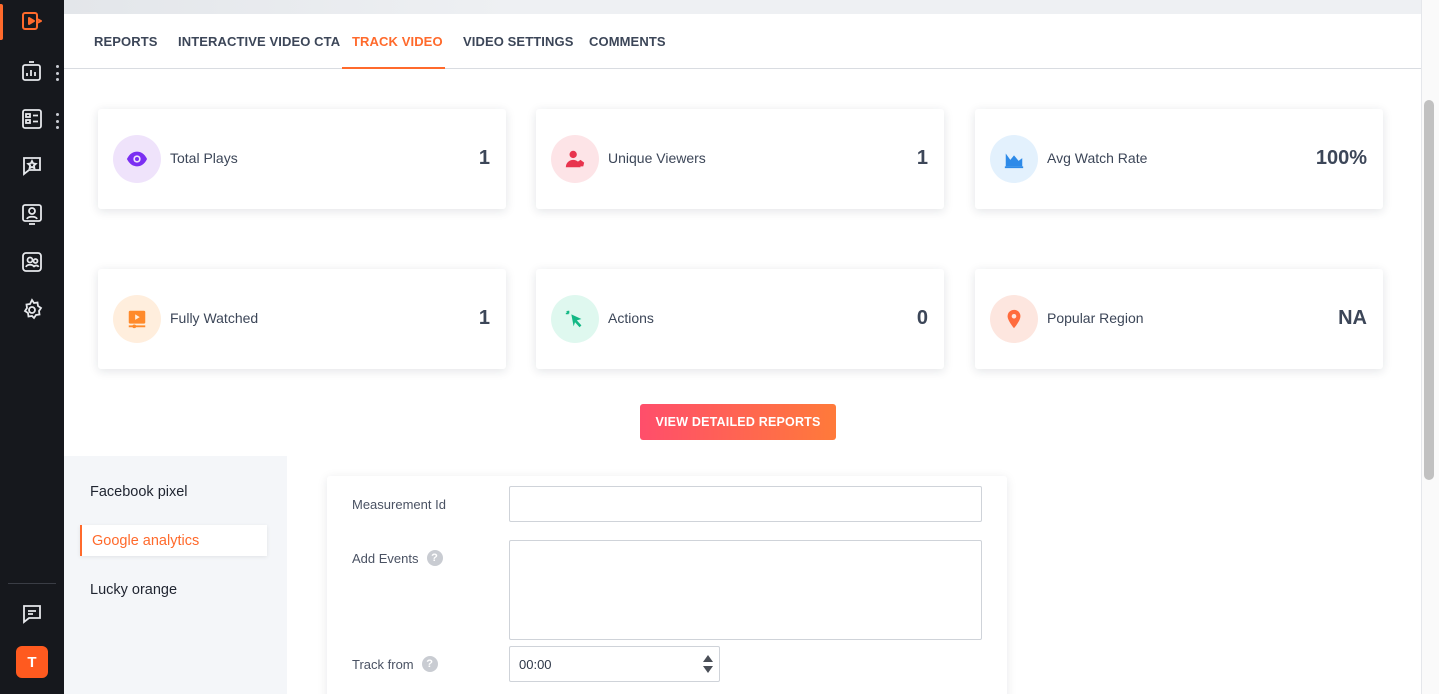 This screenshot has width=1439, height=694. I want to click on forms-more-icon, so click(57, 121).